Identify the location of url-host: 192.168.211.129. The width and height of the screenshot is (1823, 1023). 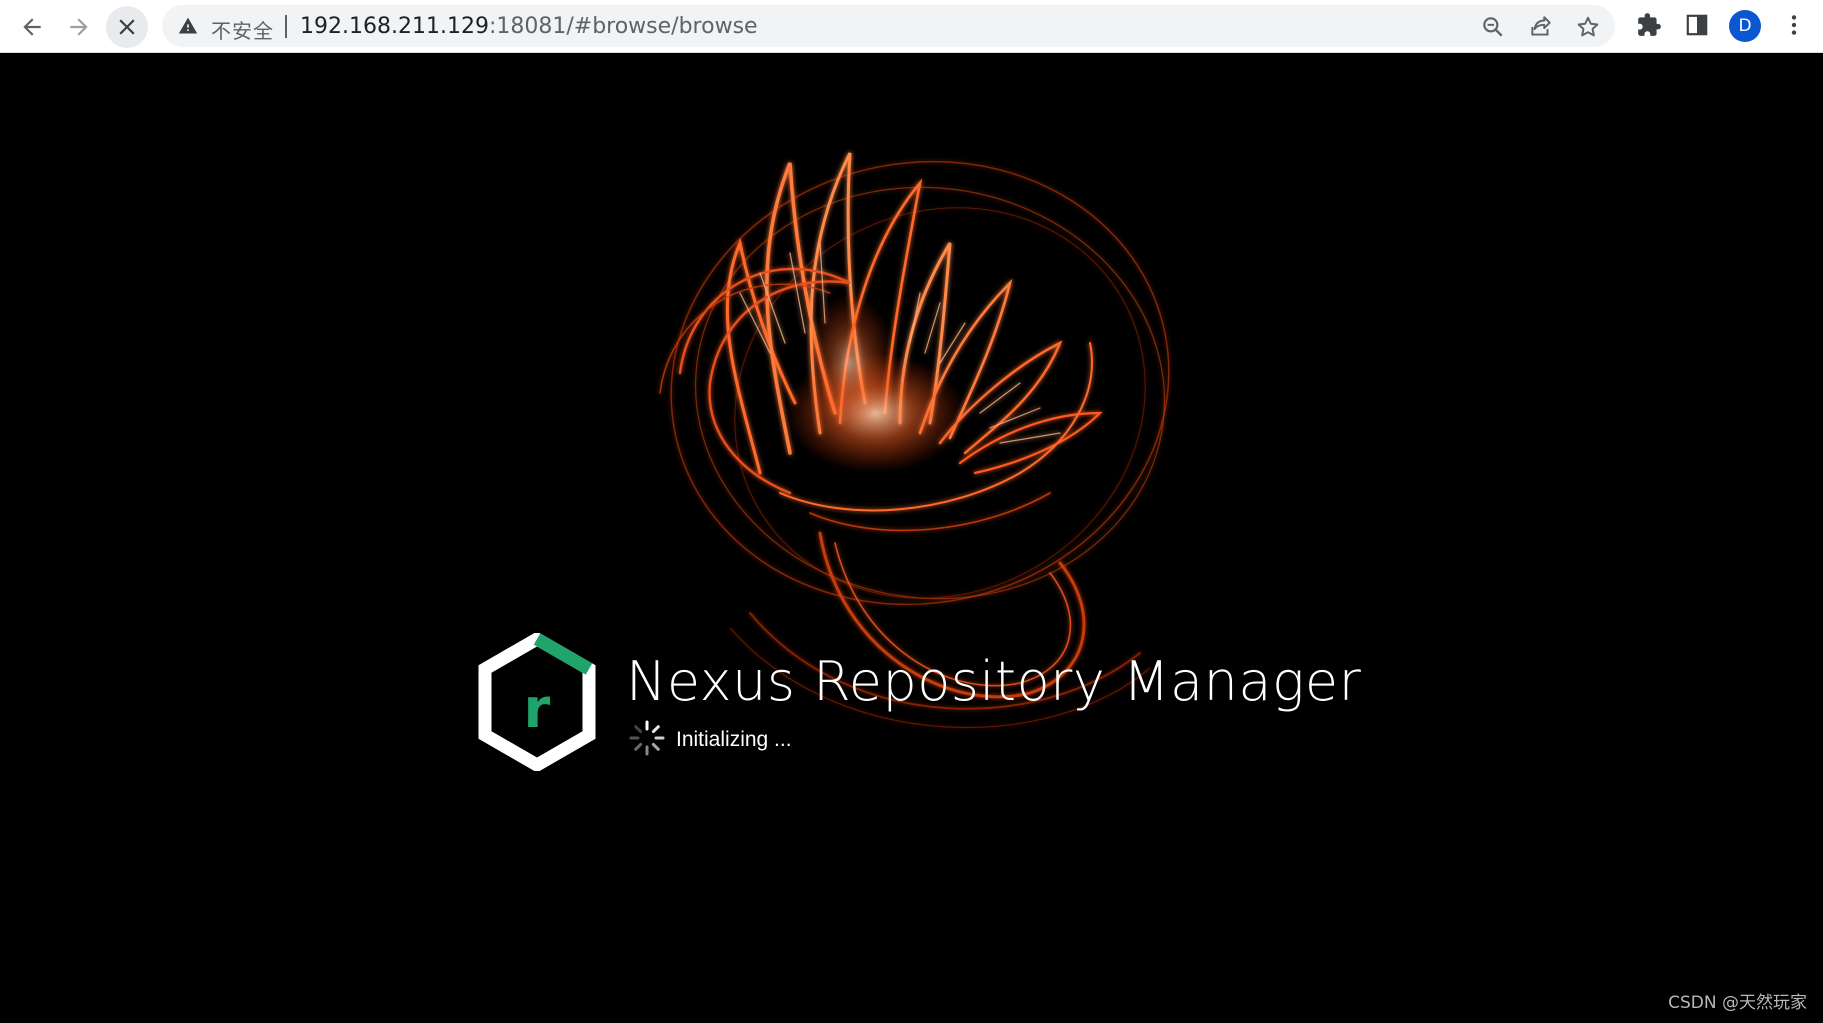
(394, 26).